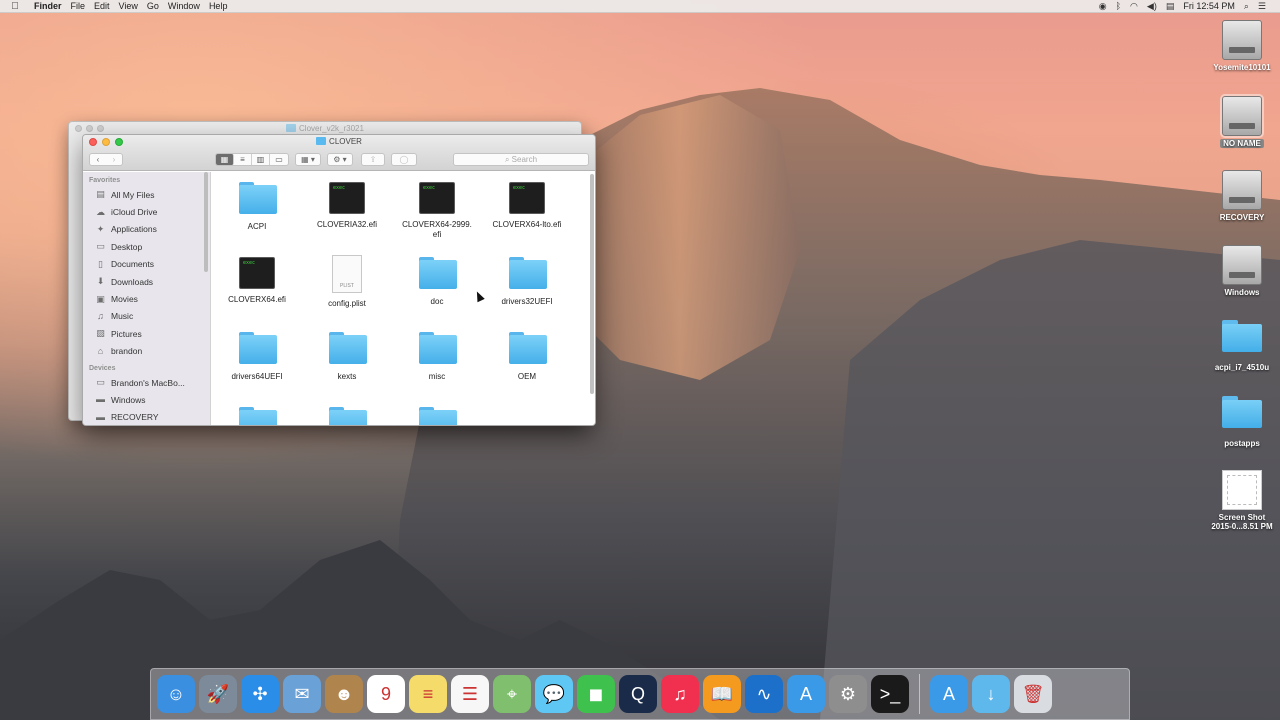 The height and width of the screenshot is (720, 1280). Describe the element at coordinates (1242, 346) in the screenshot. I see `desktop-folder-acpi: acpi_i7_4510u` at that location.